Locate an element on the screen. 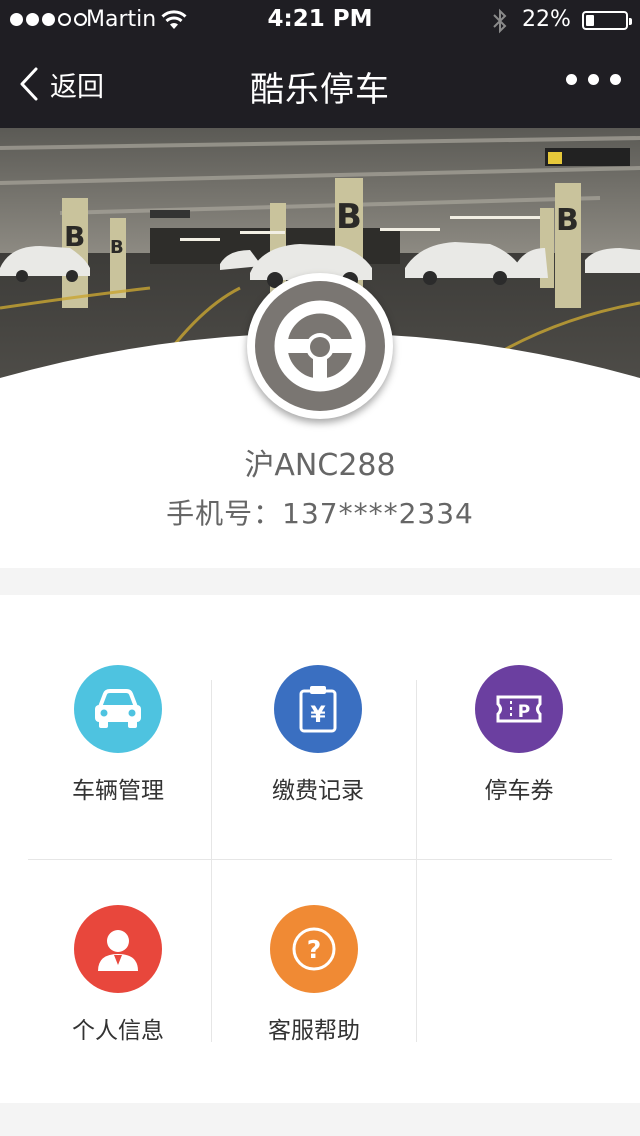 Image resolution: width=640 pixels, height=1136 pixels. status-bar: Martin 4:21 PM 22% is located at coordinates (320, 20).